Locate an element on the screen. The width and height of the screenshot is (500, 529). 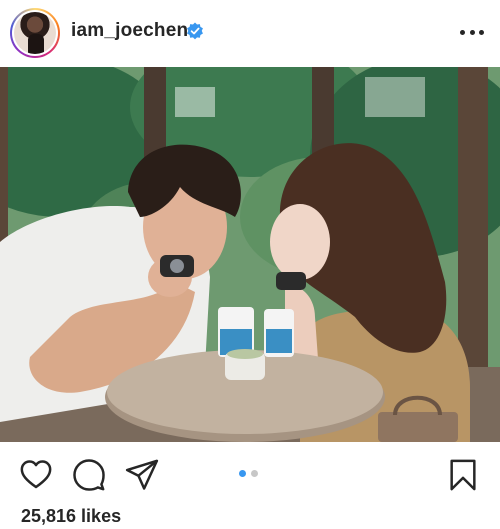
avatar is located at coordinates (35, 33).